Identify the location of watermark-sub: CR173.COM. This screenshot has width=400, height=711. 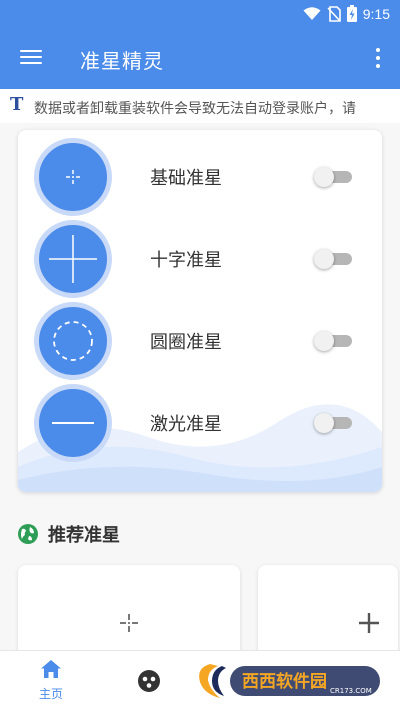
(351, 691).